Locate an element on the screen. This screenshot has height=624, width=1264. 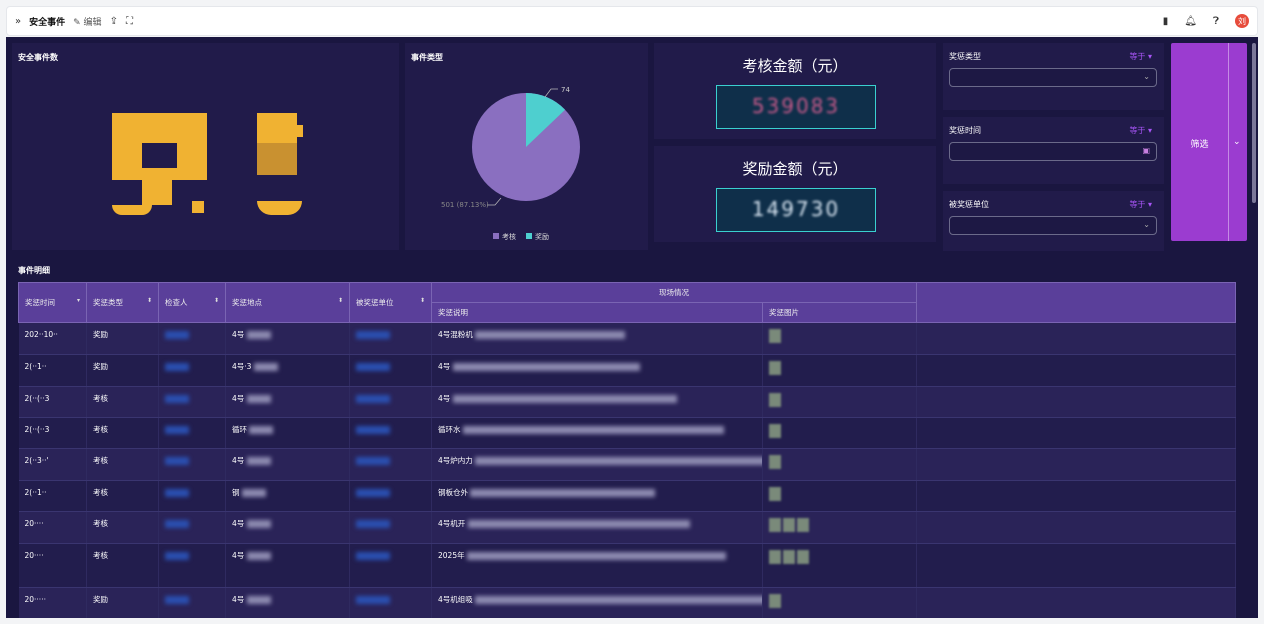
cell-desc: 循环水 is located at coordinates (597, 433).